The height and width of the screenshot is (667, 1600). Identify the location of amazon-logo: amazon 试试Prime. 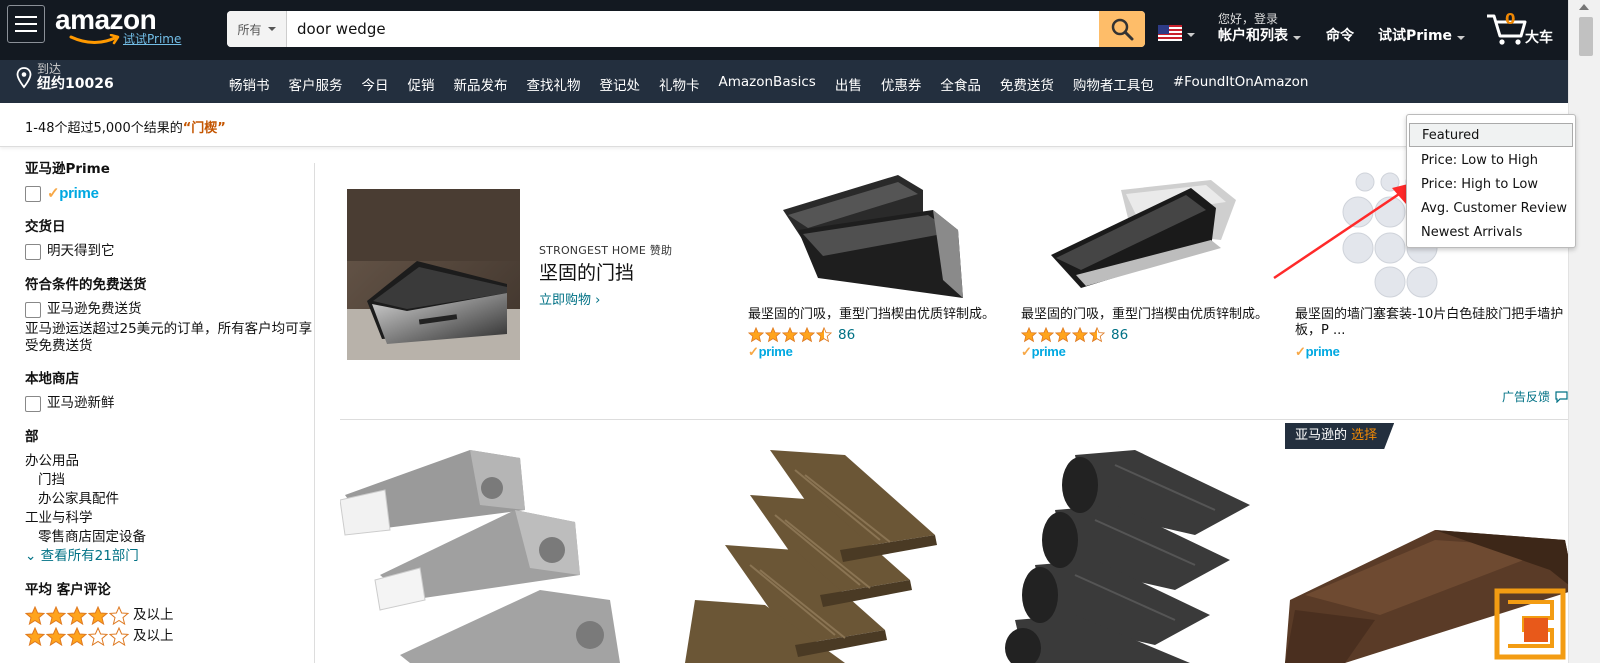
(118, 26).